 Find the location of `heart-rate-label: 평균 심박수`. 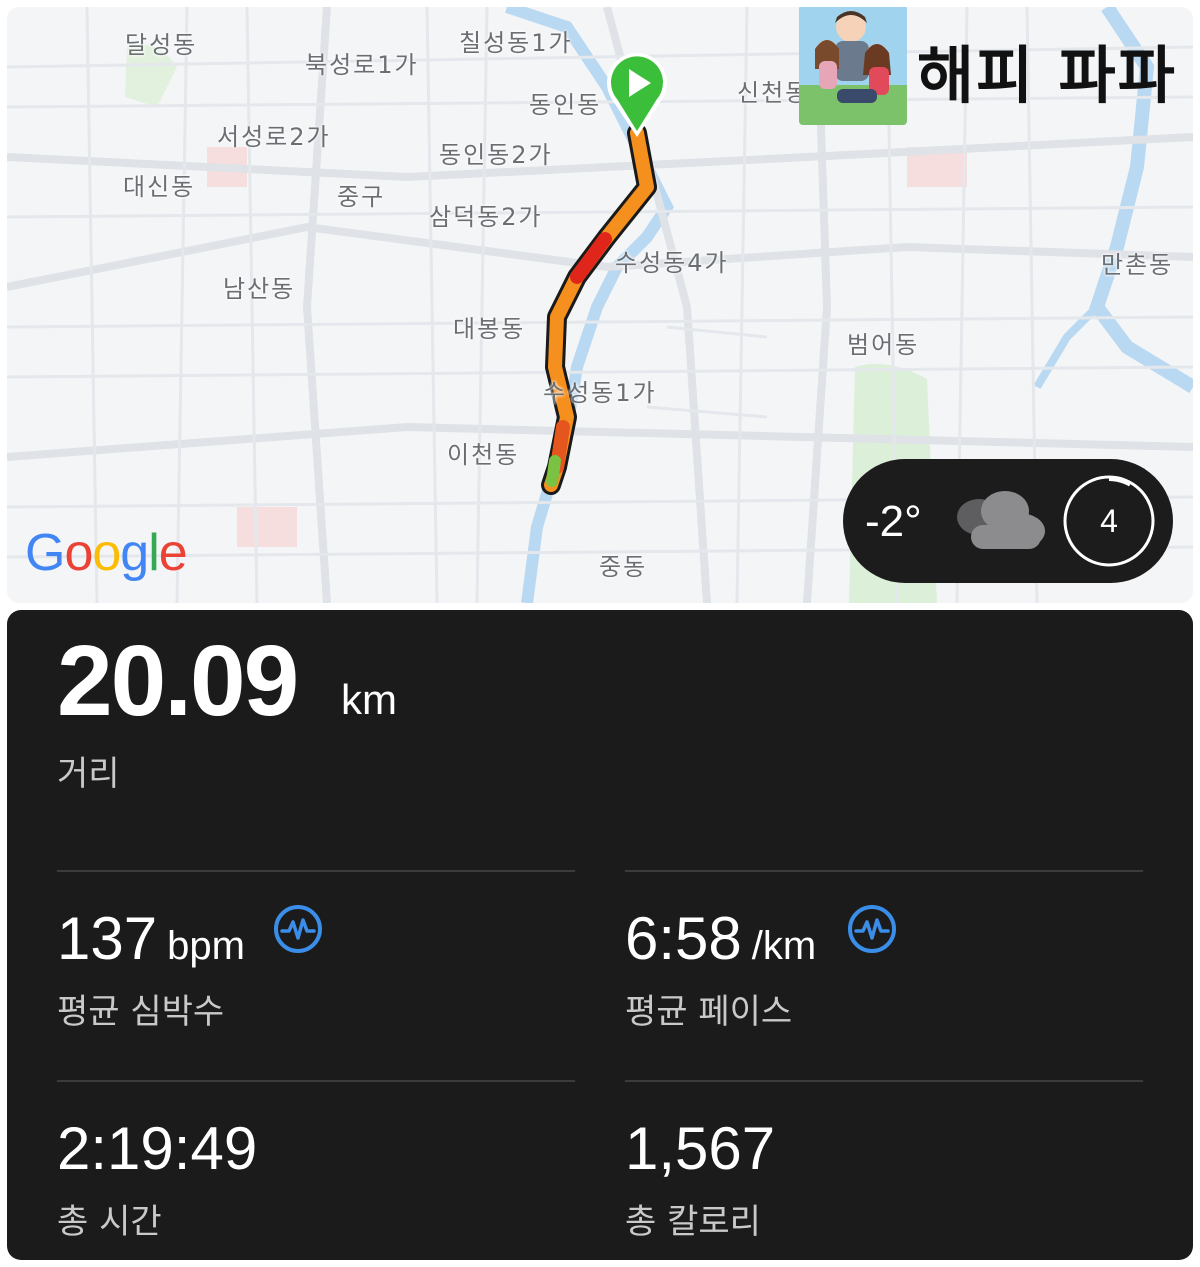

heart-rate-label: 평균 심박수 is located at coordinates (141, 1012).